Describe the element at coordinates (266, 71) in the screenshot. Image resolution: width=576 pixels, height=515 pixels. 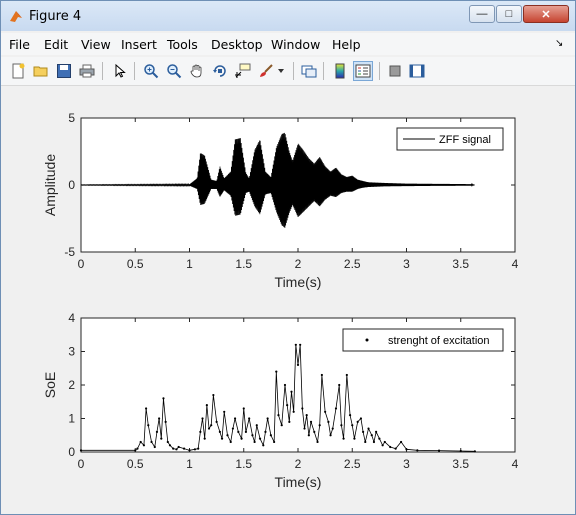
I see `brush-icon` at that location.